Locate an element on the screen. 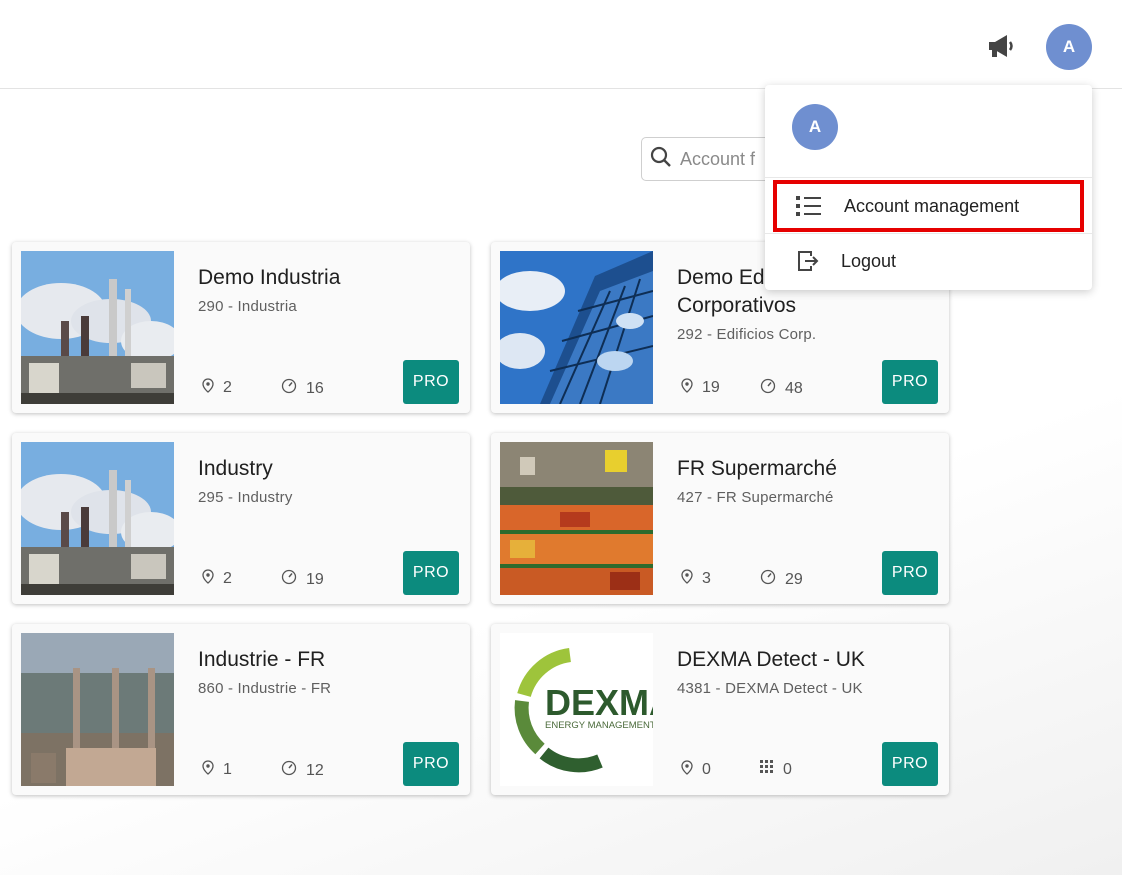 The height and width of the screenshot is (875, 1122). locations-count: 0 is located at coordinates (706, 769).